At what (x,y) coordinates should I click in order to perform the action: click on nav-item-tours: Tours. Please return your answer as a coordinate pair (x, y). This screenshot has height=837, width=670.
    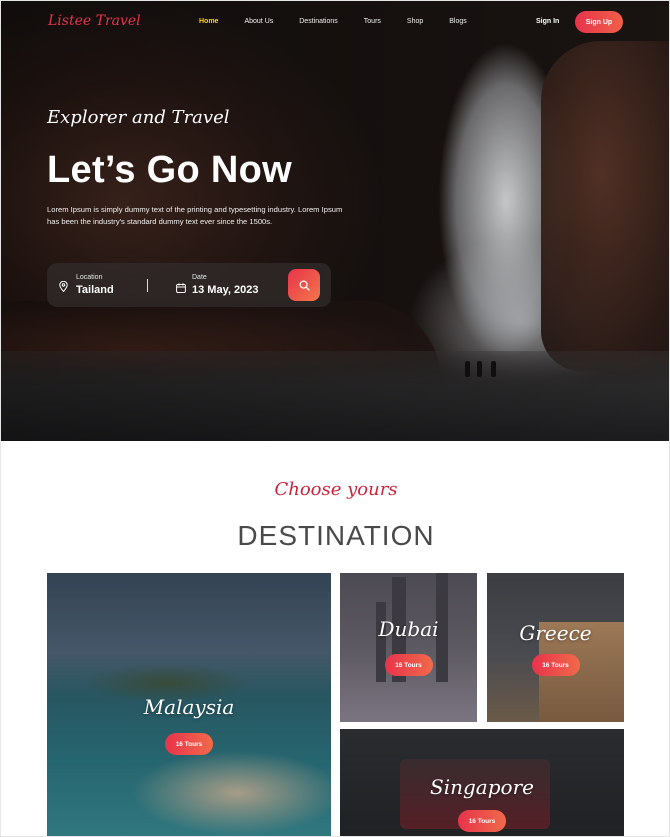
    Looking at the image, I should click on (372, 21).